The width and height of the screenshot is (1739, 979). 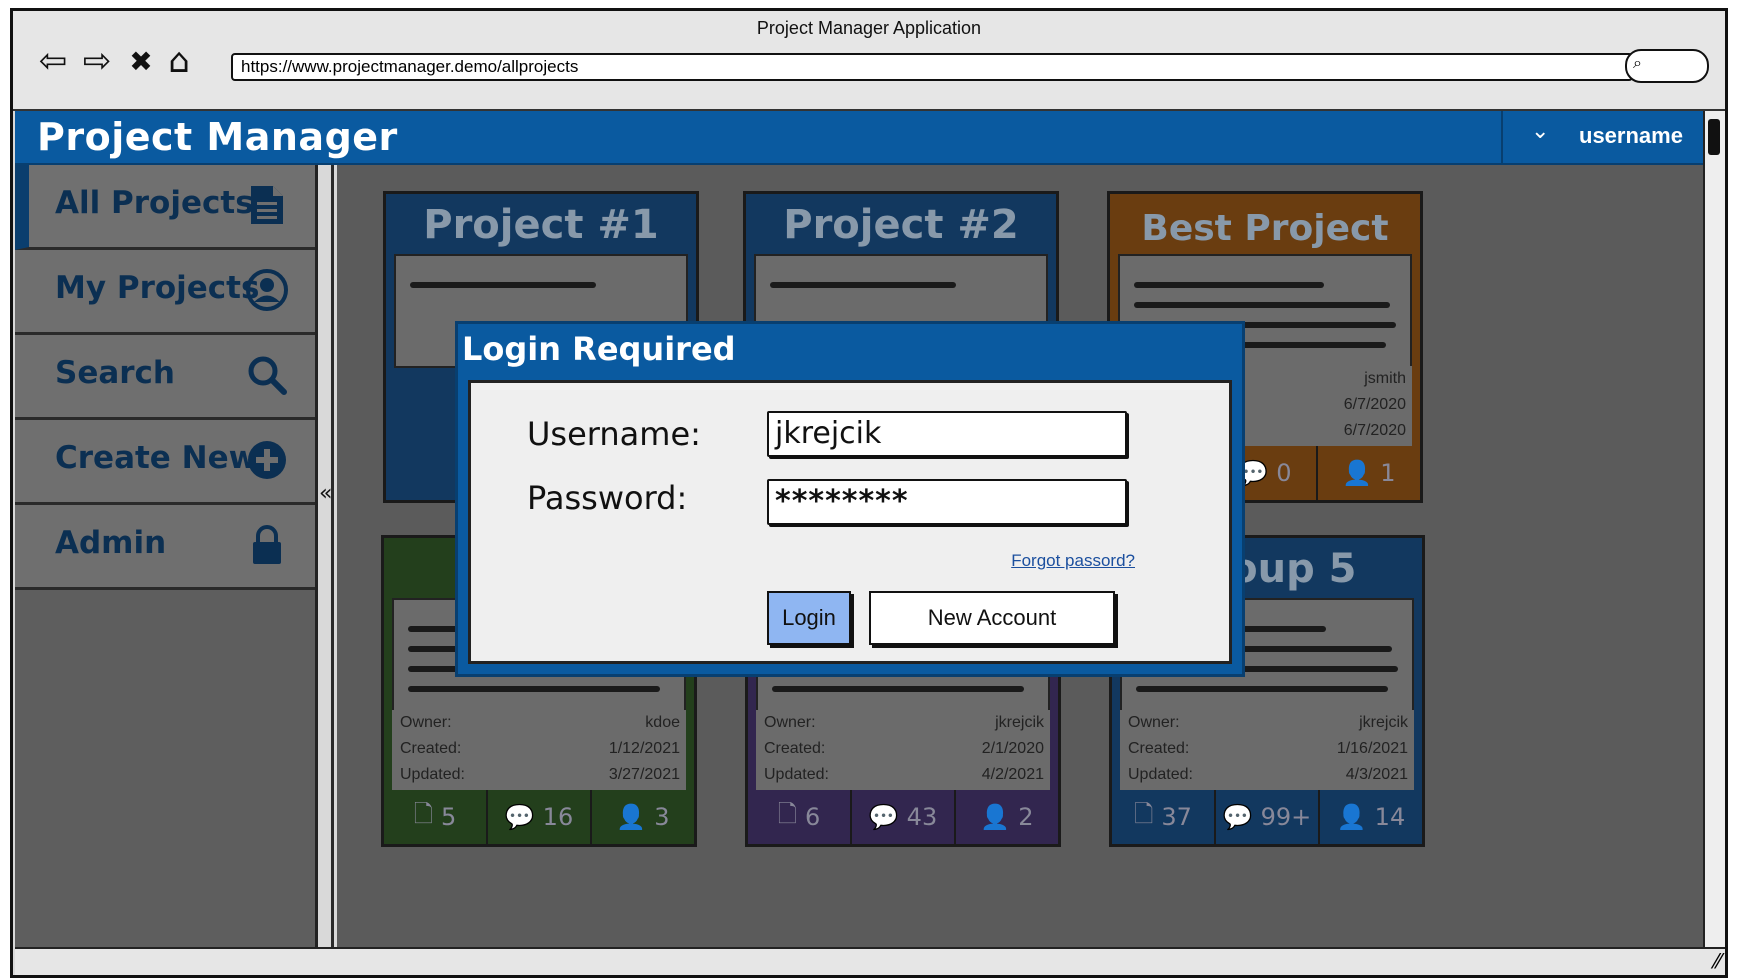 I want to click on members-count: 1, so click(x=1388, y=473).